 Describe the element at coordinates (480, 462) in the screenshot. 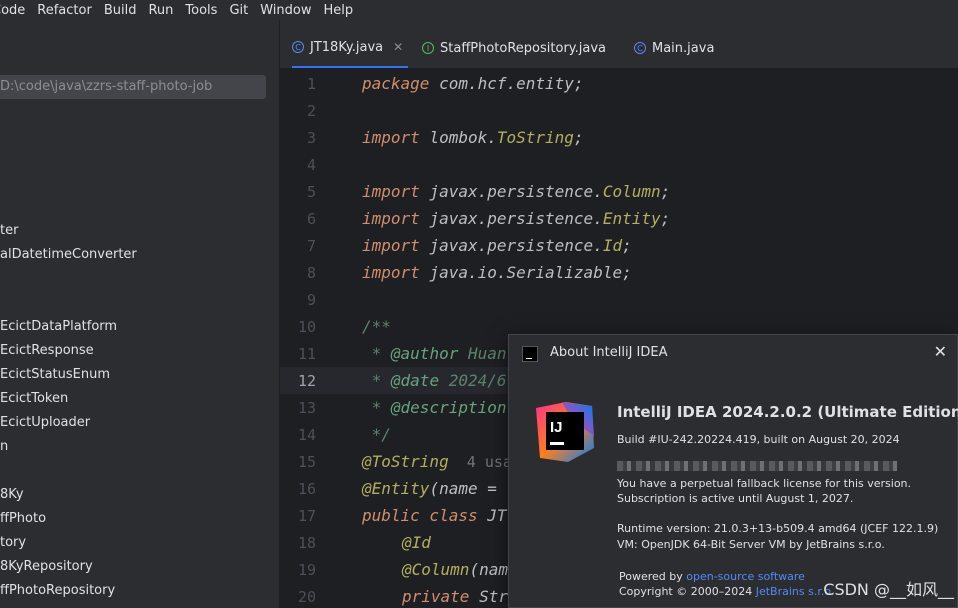

I see `usage-hint: 4 usa` at that location.